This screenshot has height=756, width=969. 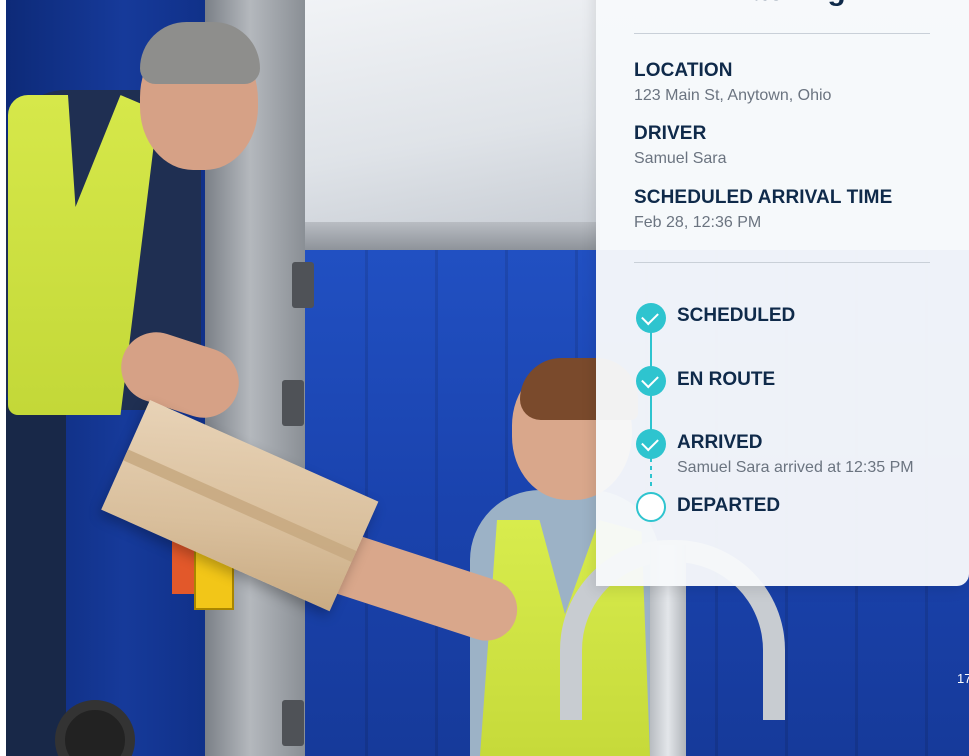 I want to click on page-number: 17, so click(x=963, y=678).